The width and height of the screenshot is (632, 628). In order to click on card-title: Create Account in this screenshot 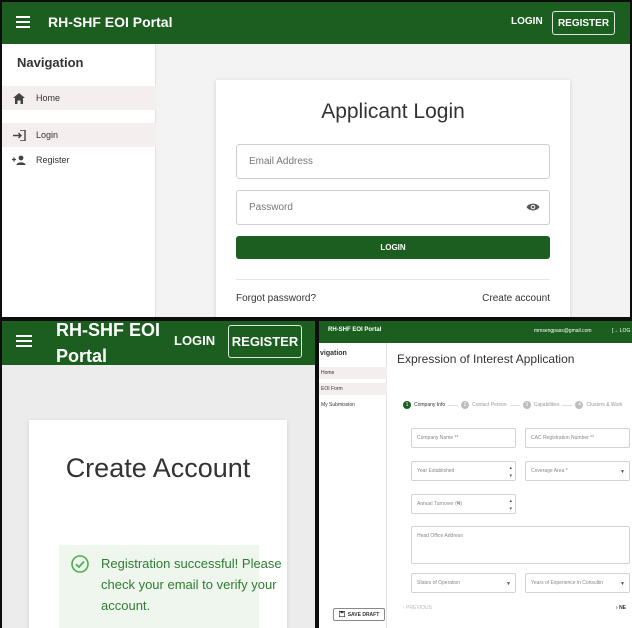, I will do `click(158, 468)`.